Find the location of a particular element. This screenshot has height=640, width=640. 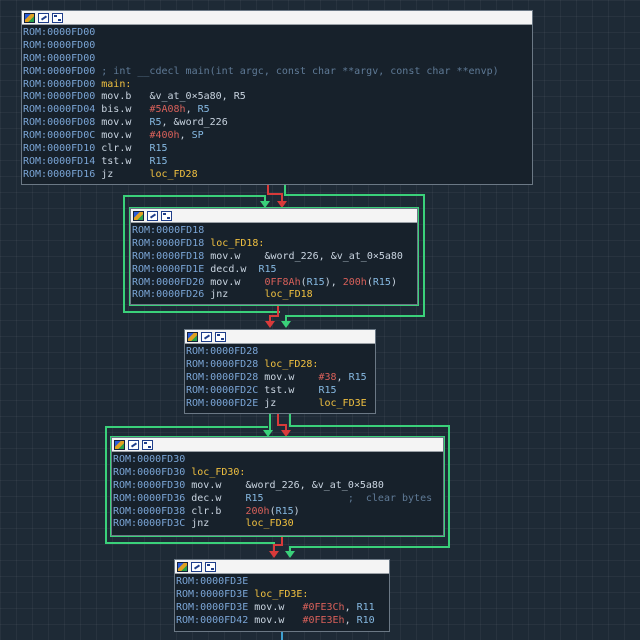

block-code: ROM:0000FD30 ROM:0000FD30 loc_FD30 is located at coordinates (277, 492).